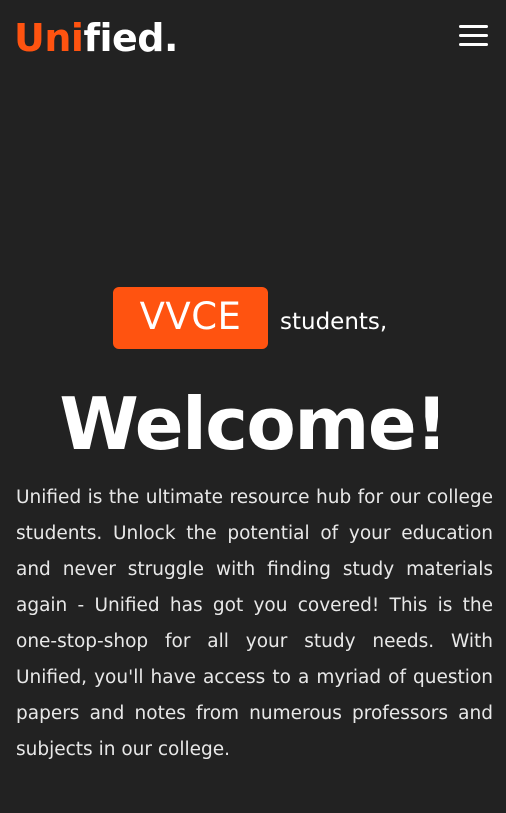 The height and width of the screenshot is (813, 506). I want to click on menu-bar-bottom, so click(473, 44).